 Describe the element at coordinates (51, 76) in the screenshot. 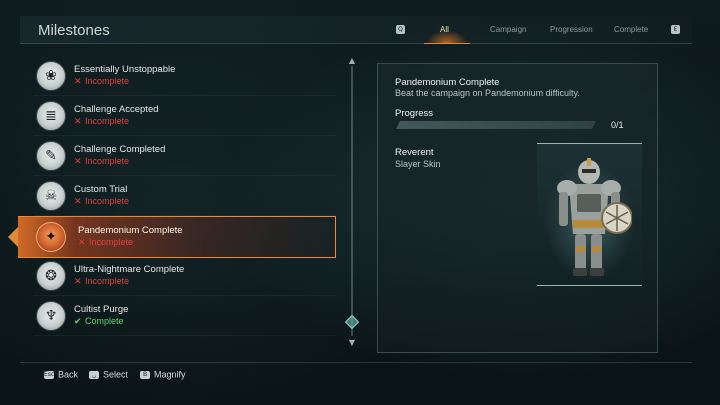

I see `triple-emblem-icon: ❀` at that location.